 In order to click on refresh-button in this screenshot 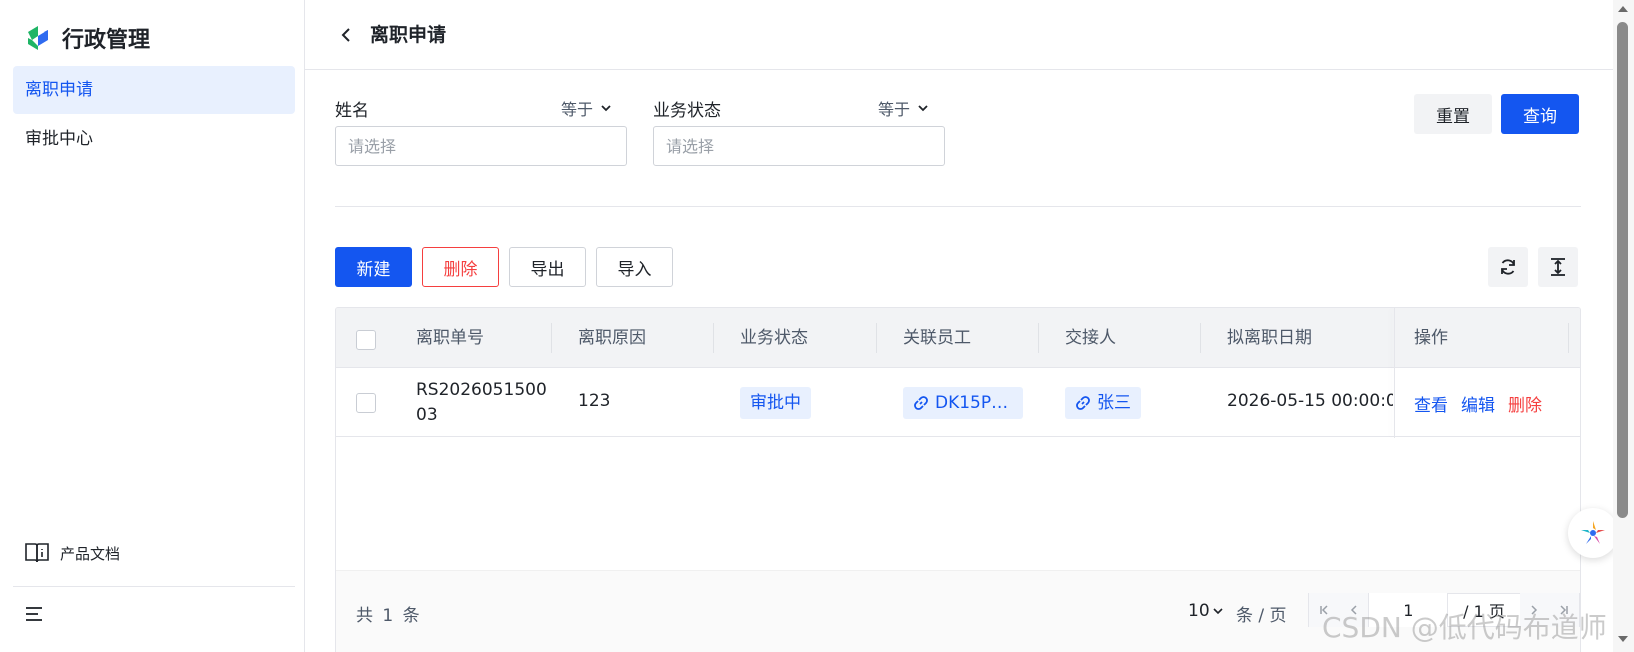, I will do `click(1508, 267)`.